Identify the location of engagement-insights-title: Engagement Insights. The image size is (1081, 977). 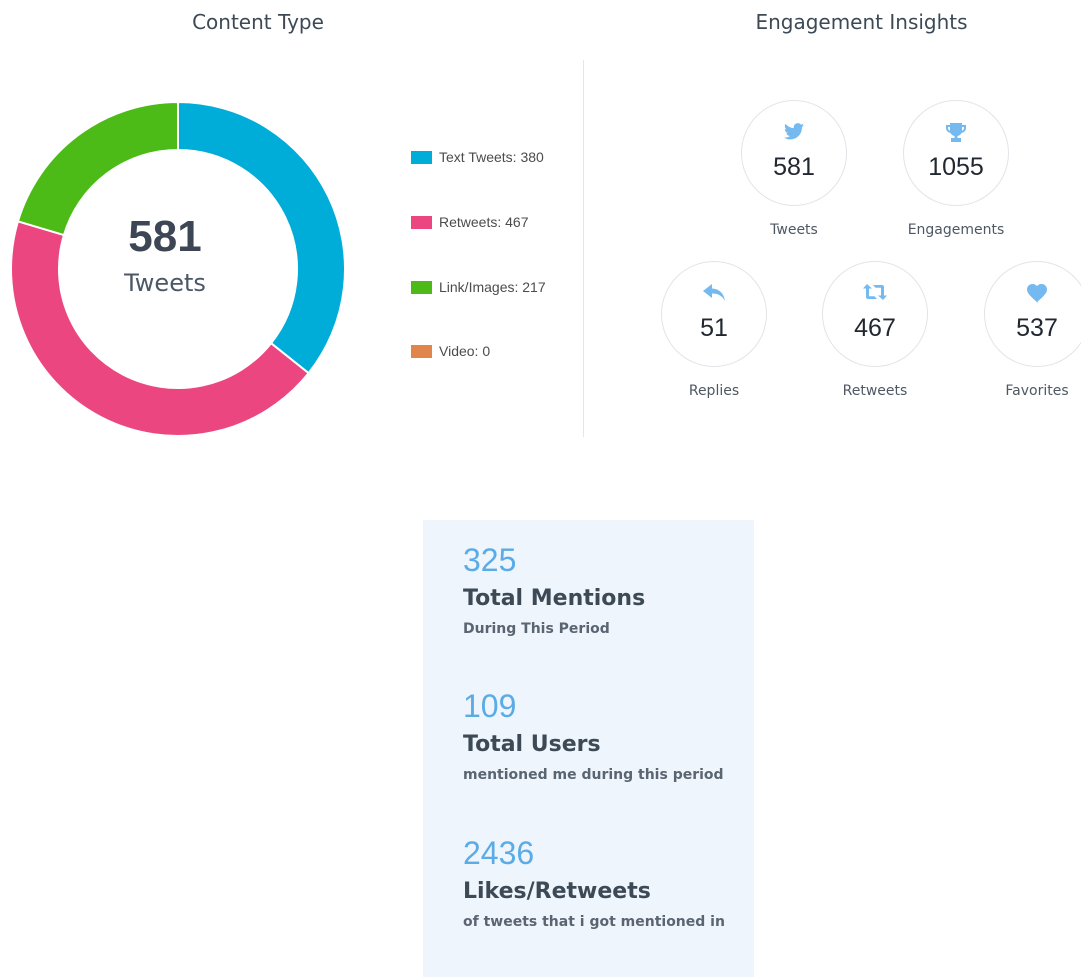
(861, 22).